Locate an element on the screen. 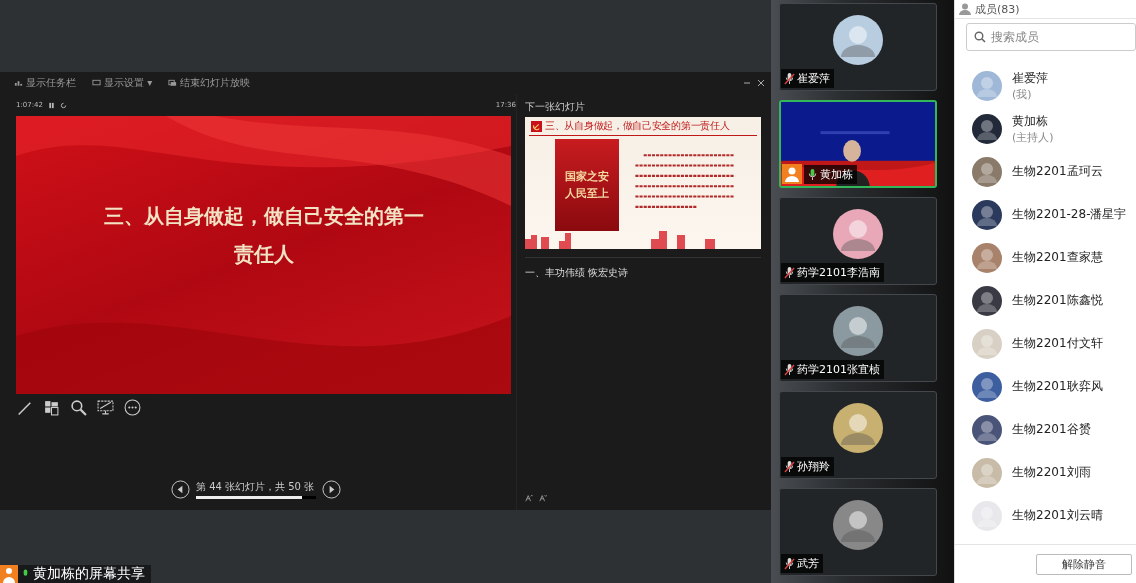  taskbar-icon is located at coordinates (18, 83).